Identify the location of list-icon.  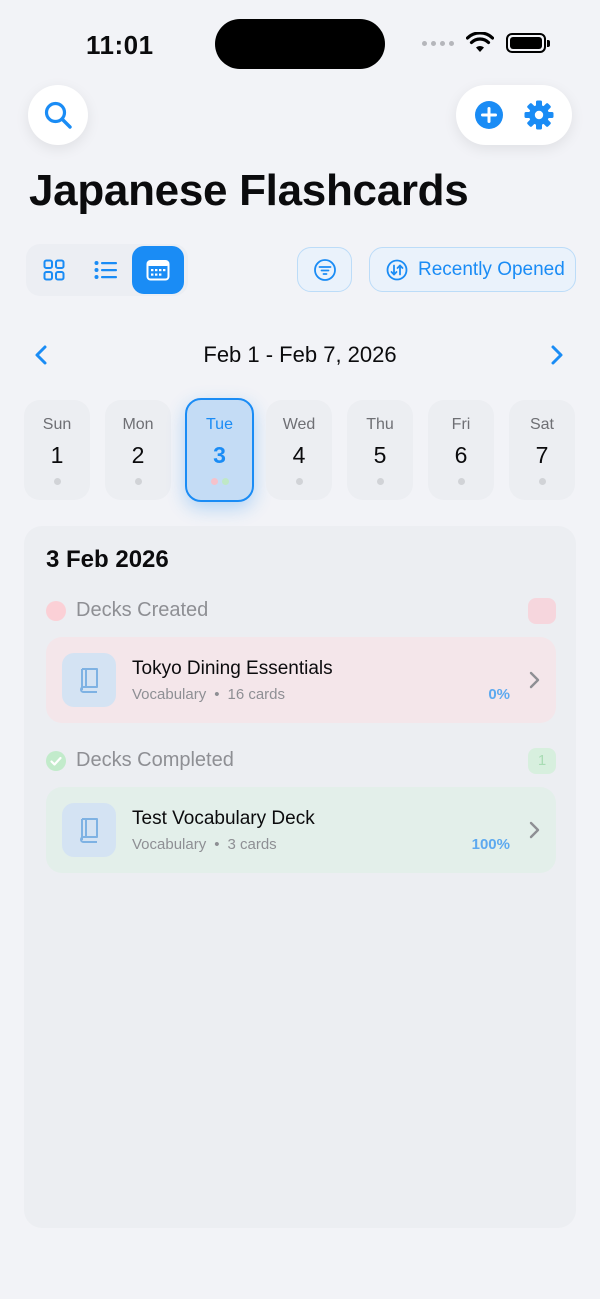
(105, 270).